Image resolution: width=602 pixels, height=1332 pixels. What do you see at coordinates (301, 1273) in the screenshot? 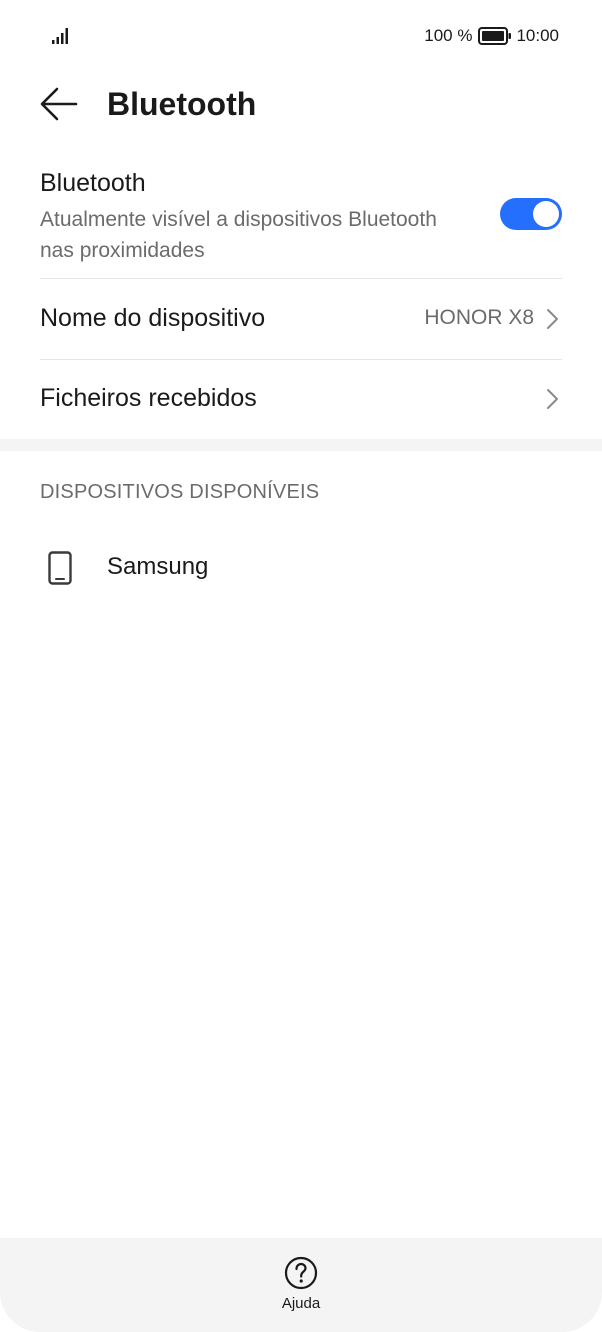
I see `help-circle-icon` at bounding box center [301, 1273].